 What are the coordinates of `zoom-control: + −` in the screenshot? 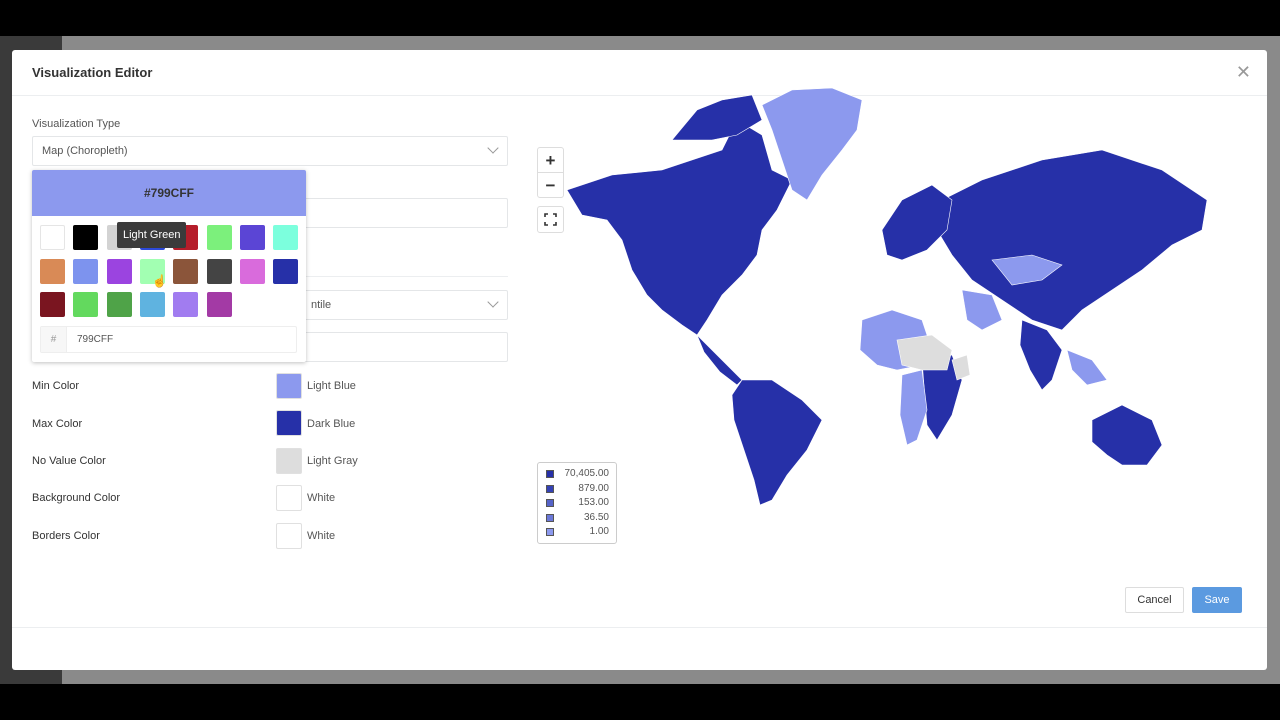 It's located at (550, 172).